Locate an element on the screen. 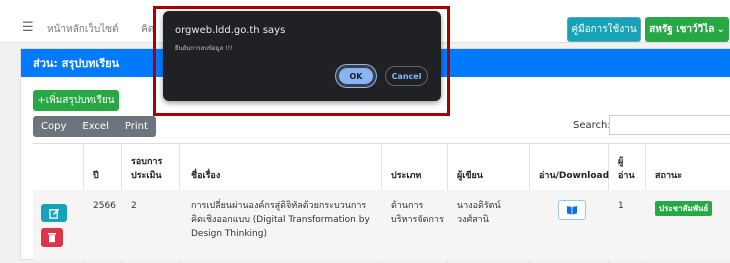 Image resolution: width=730 pixels, height=263 pixels. user-name: สหรัฐ เชาว์วิไล is located at coordinates (682, 29).